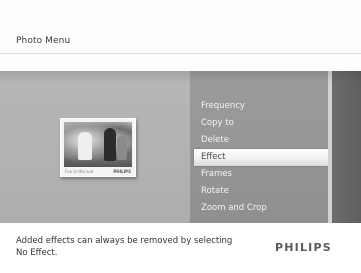  What do you see at coordinates (180, 53) in the screenshot?
I see `header-divider` at bounding box center [180, 53].